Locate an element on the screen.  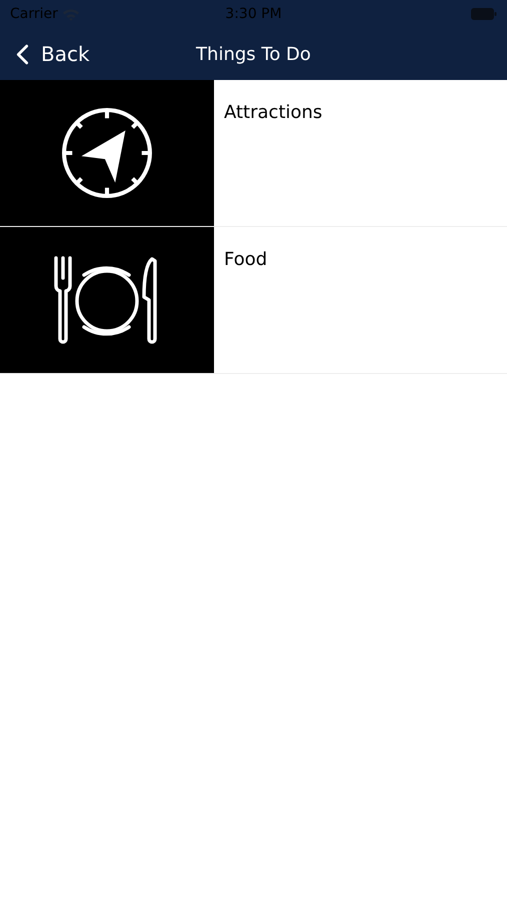
compass-icon is located at coordinates (107, 153).